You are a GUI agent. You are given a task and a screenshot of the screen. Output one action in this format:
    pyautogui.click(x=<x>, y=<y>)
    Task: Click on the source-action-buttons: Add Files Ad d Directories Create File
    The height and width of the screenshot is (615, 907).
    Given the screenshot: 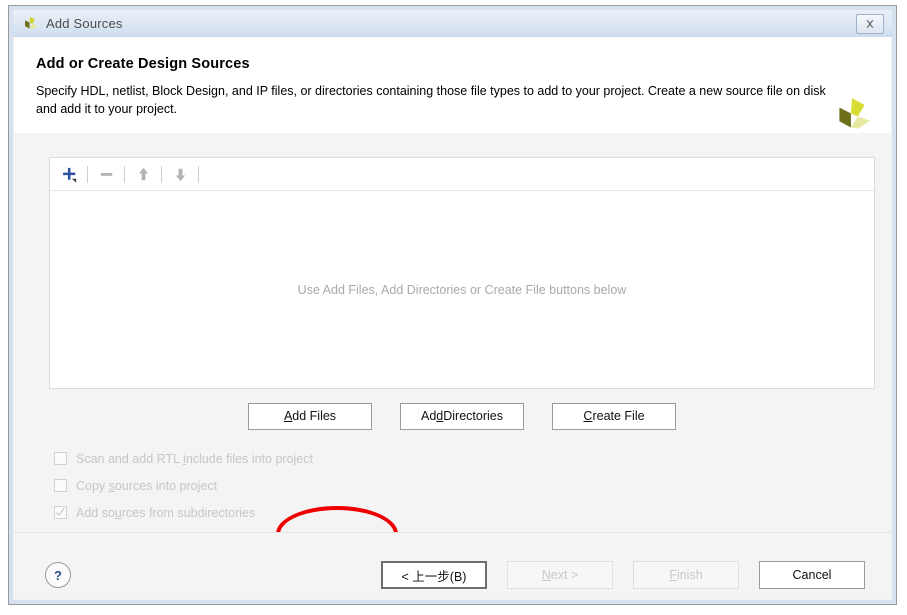 What is the action you would take?
    pyautogui.click(x=462, y=416)
    